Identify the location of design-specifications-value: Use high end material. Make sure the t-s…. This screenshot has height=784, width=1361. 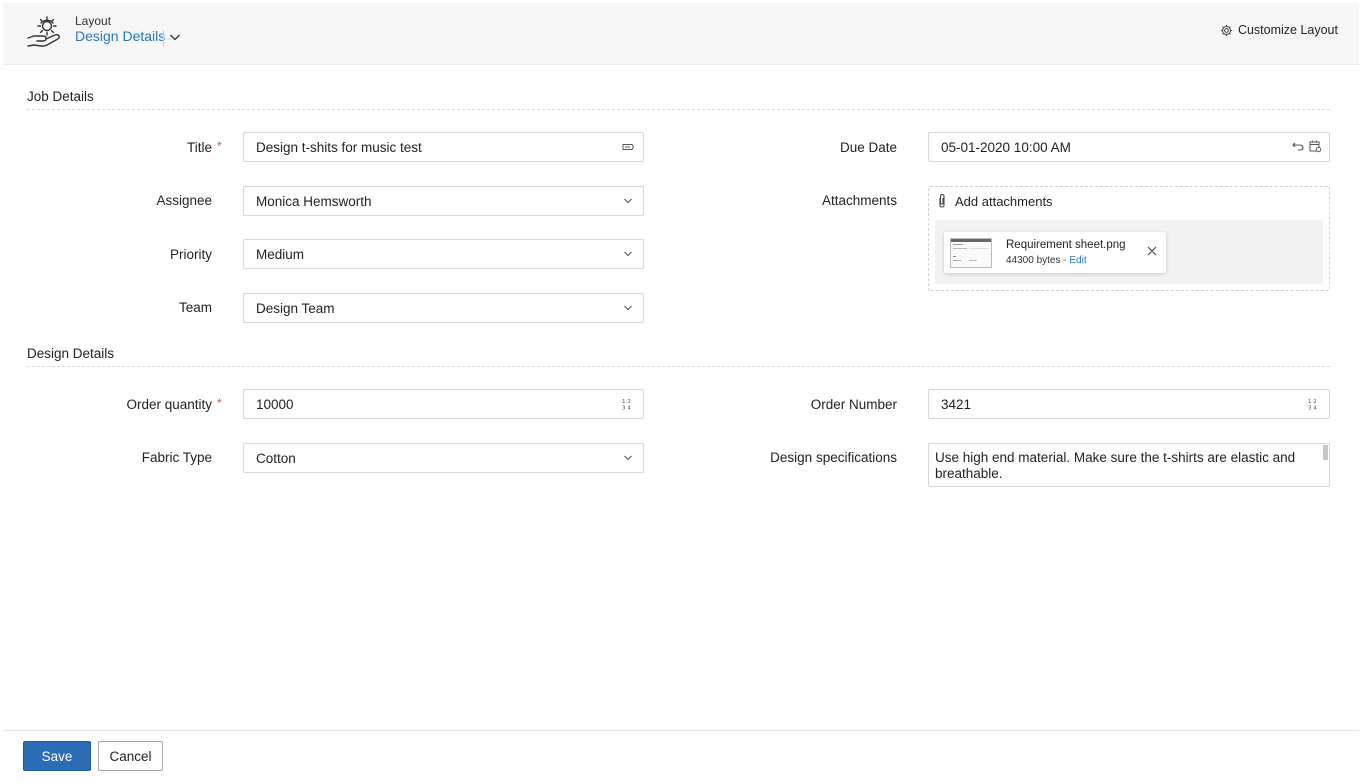
(1115, 465).